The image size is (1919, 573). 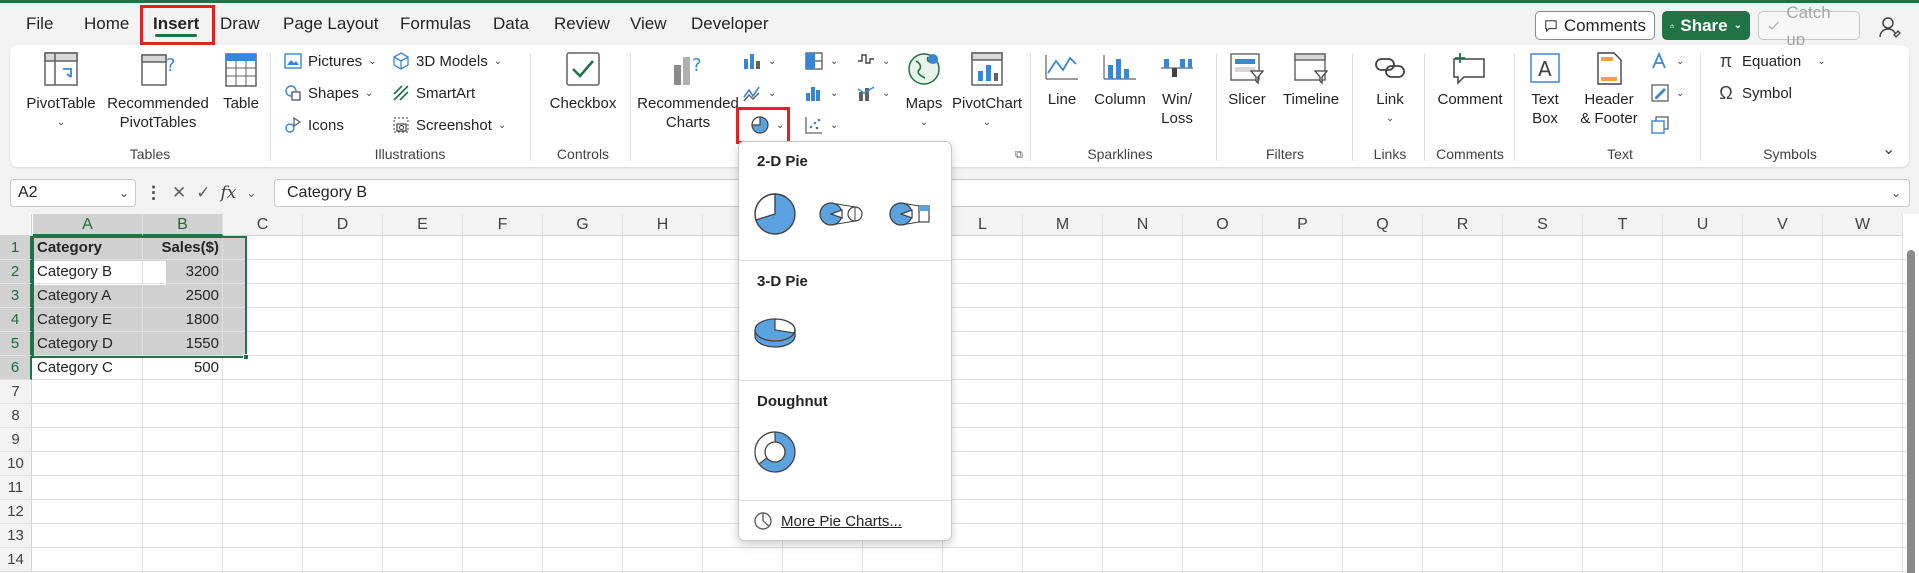 What do you see at coordinates (582, 24) in the screenshot?
I see `tab-review: Review` at bounding box center [582, 24].